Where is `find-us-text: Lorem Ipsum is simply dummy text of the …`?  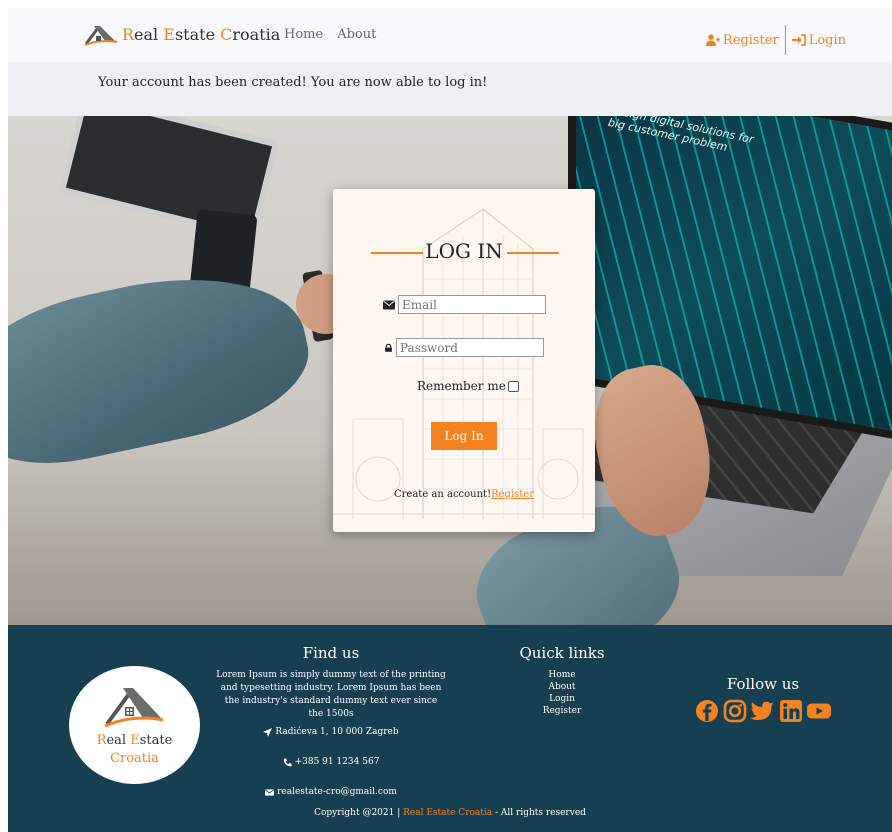
find-us-text: Lorem Ipsum is simply dummy text of the … is located at coordinates (331, 694).